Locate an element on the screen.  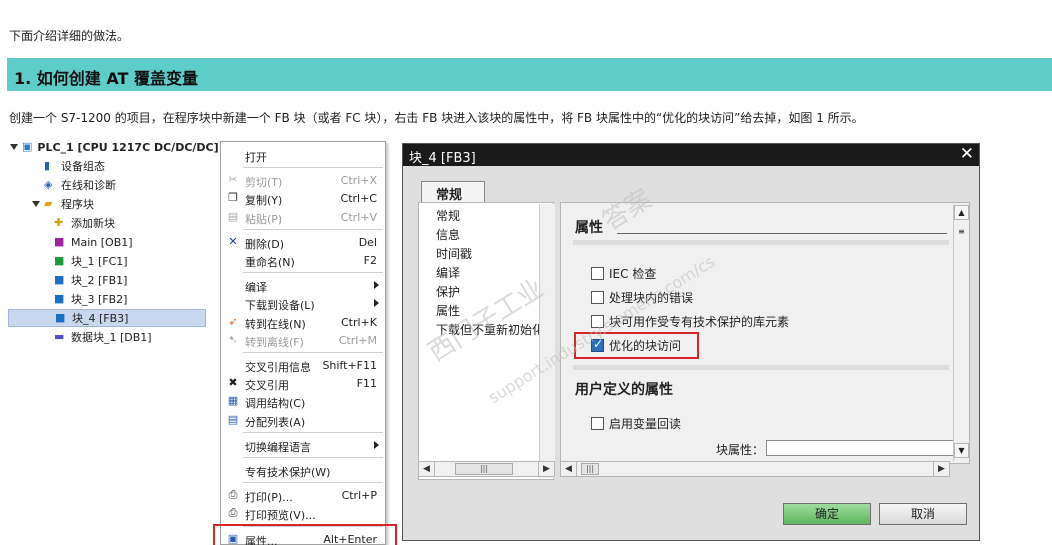
scroll-up-icon: ▲ is located at coordinates (961, 212).